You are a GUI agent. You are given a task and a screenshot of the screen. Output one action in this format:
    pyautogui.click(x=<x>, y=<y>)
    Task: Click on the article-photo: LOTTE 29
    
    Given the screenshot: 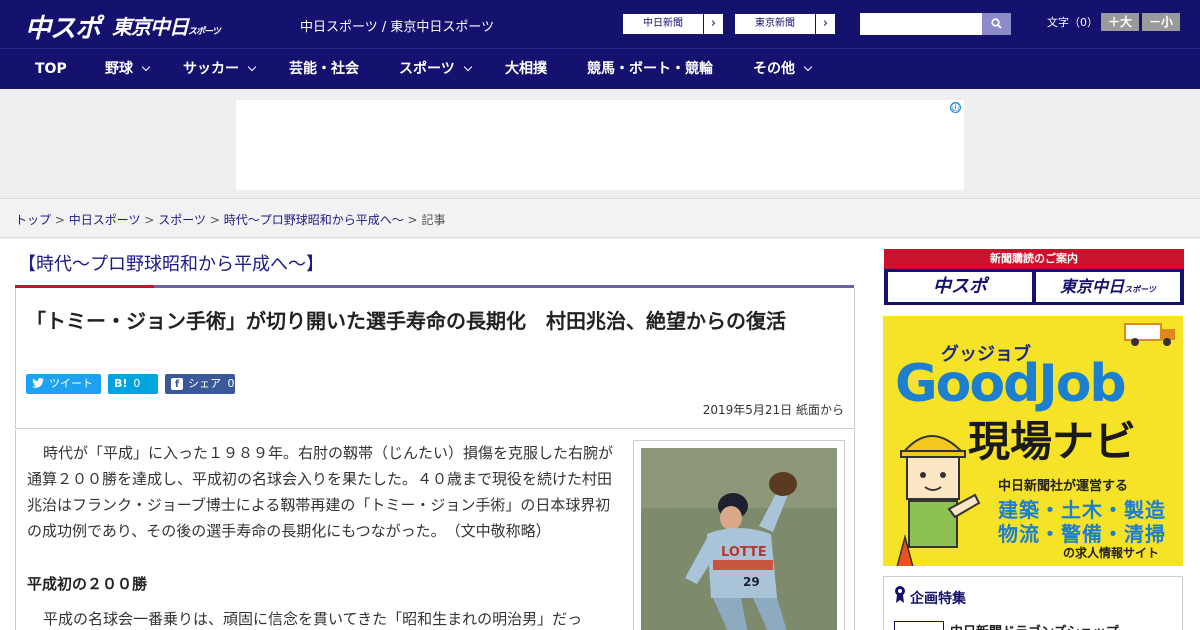 What is the action you would take?
    pyautogui.click(x=739, y=539)
    